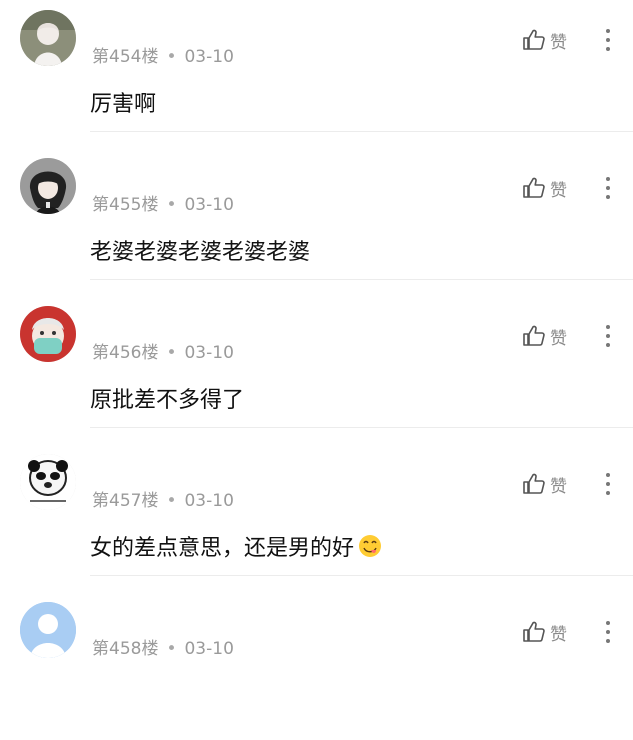 This screenshot has height=740, width=633. Describe the element at coordinates (163, 350) in the screenshot. I see `comment-meta: 第456楼 • 03-10` at that location.